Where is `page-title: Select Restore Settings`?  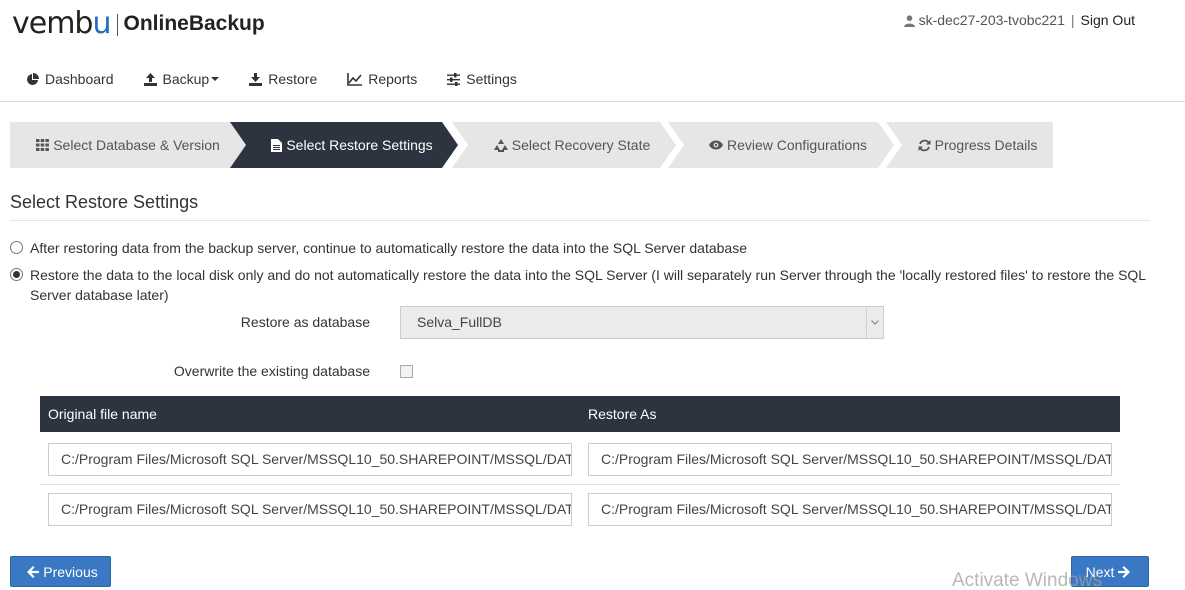
page-title: Select Restore Settings is located at coordinates (104, 202).